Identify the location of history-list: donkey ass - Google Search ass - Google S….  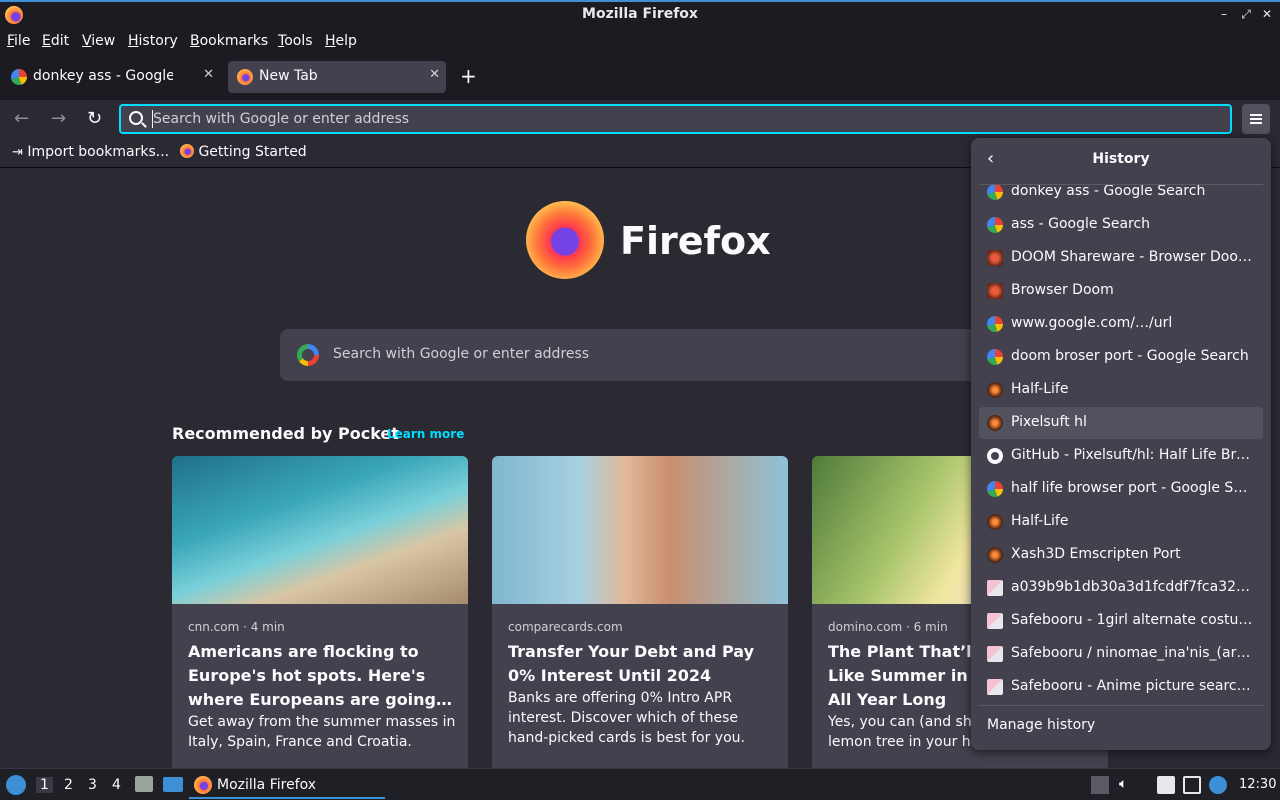
(1121, 444).